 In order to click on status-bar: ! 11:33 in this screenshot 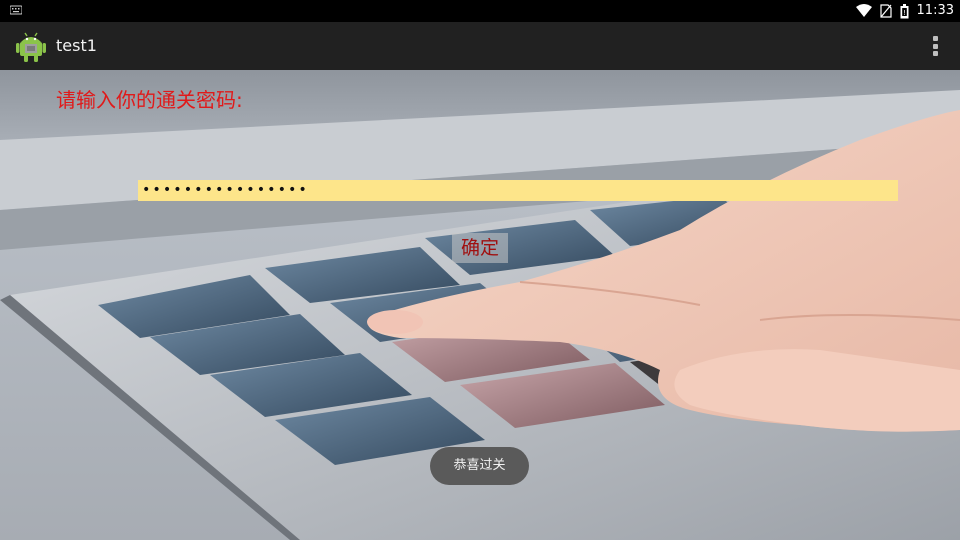, I will do `click(480, 11)`.